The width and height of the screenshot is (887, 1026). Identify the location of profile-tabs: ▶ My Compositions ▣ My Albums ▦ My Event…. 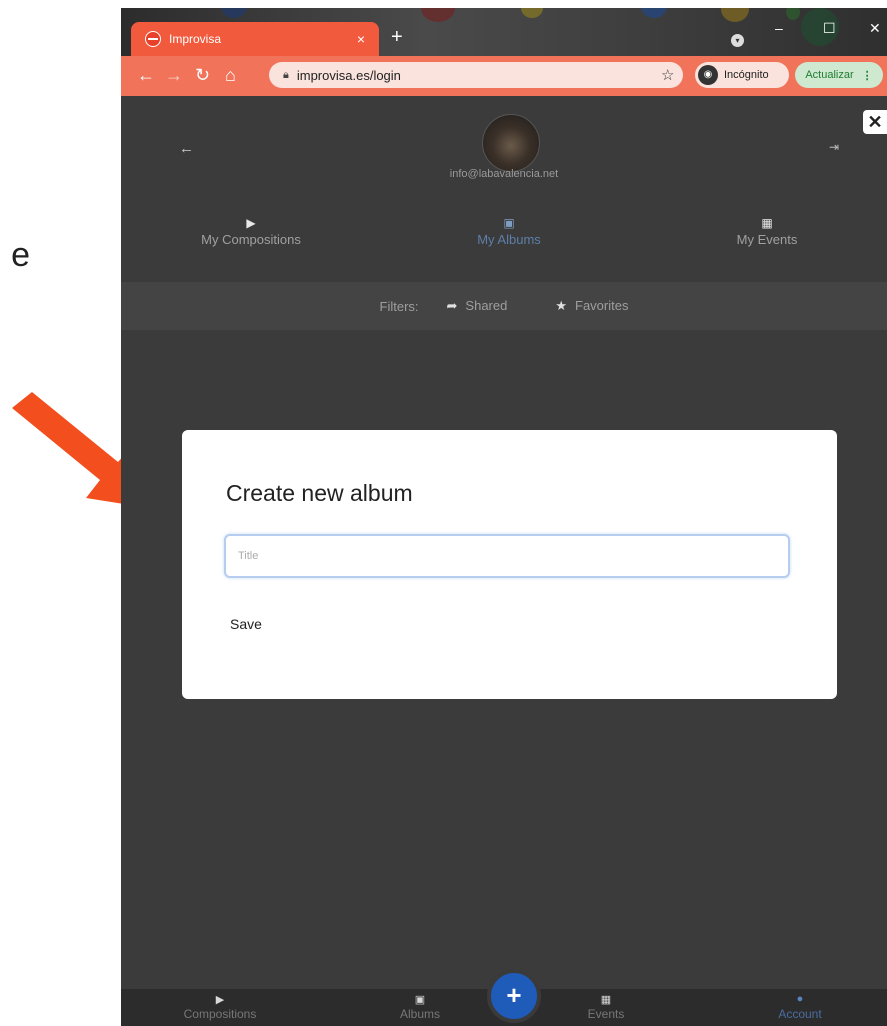
(504, 245).